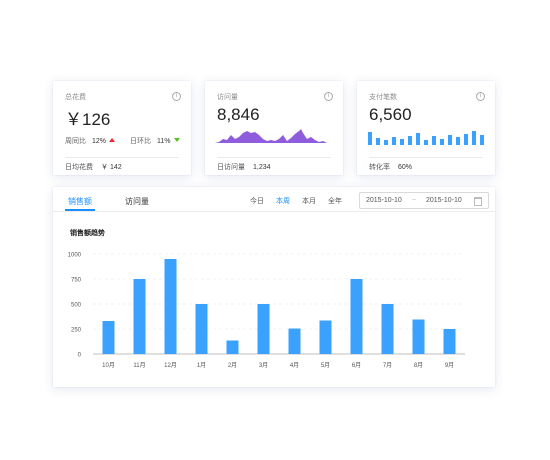 The width and height of the screenshot is (550, 460). I want to click on footer-label: 日均花费, so click(79, 167).